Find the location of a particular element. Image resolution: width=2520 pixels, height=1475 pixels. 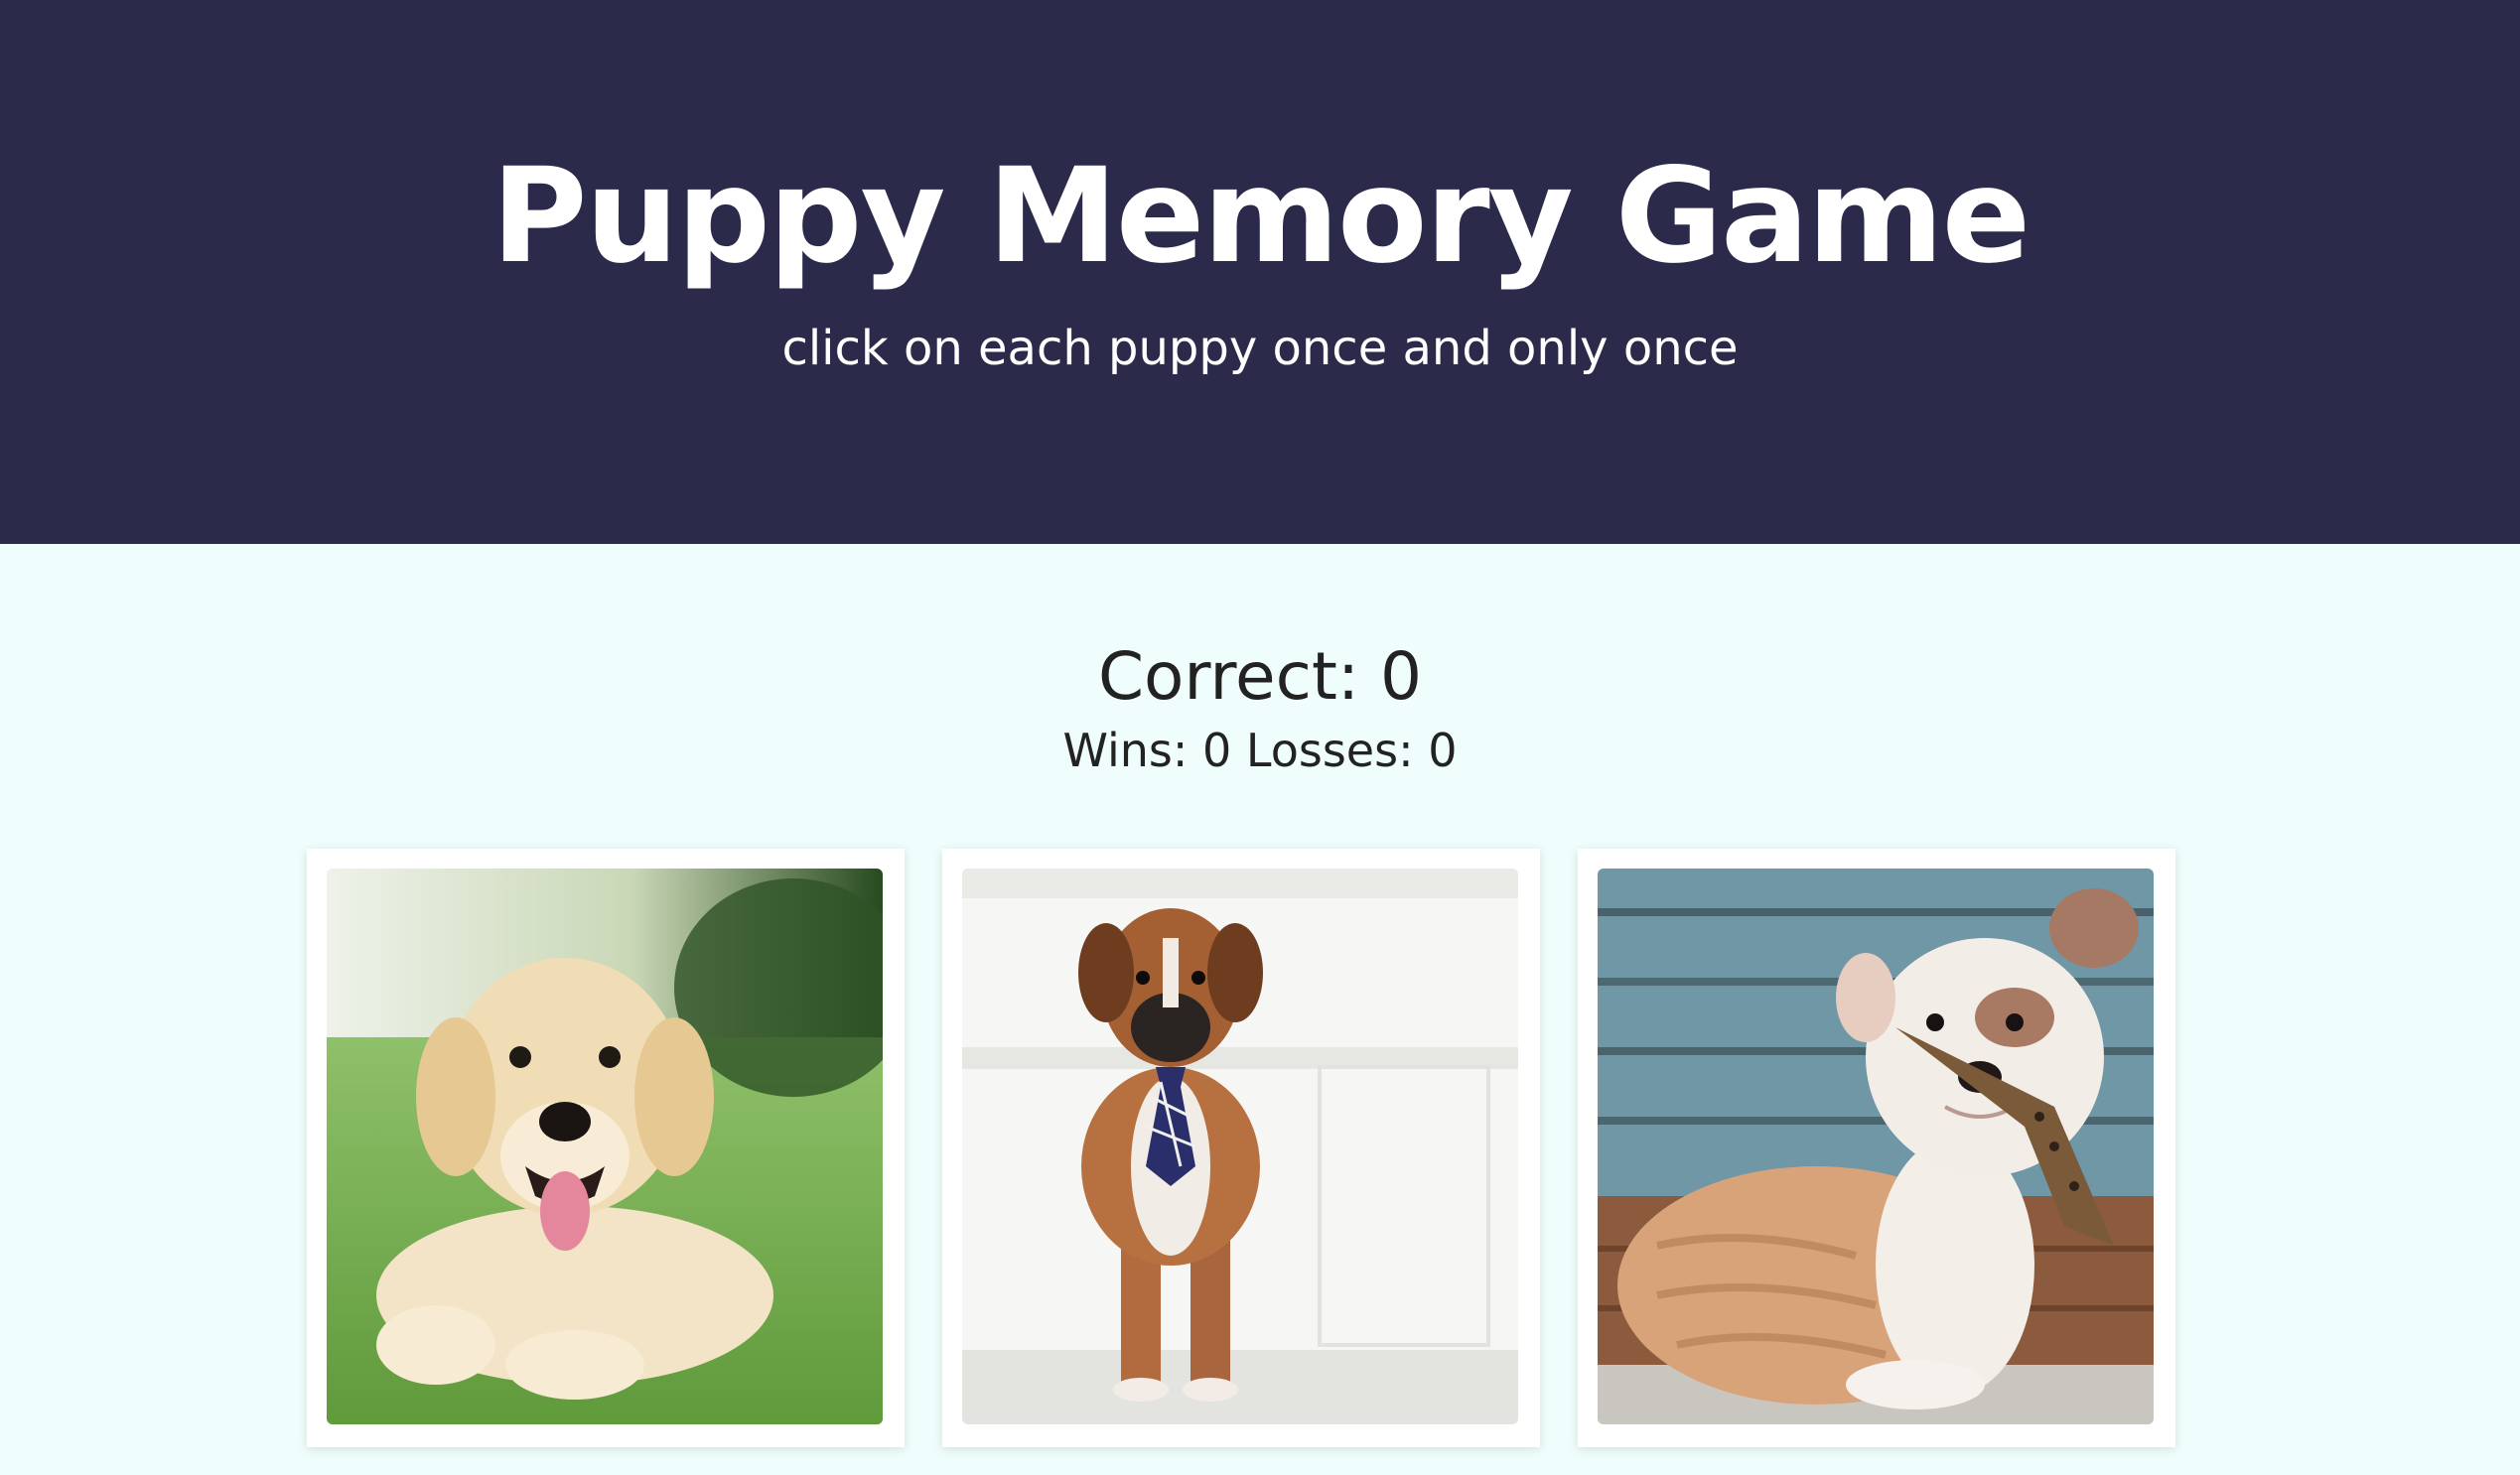

scoreboard: Correct: 0 Wins: 0 Losses: 0 is located at coordinates (1260, 705).